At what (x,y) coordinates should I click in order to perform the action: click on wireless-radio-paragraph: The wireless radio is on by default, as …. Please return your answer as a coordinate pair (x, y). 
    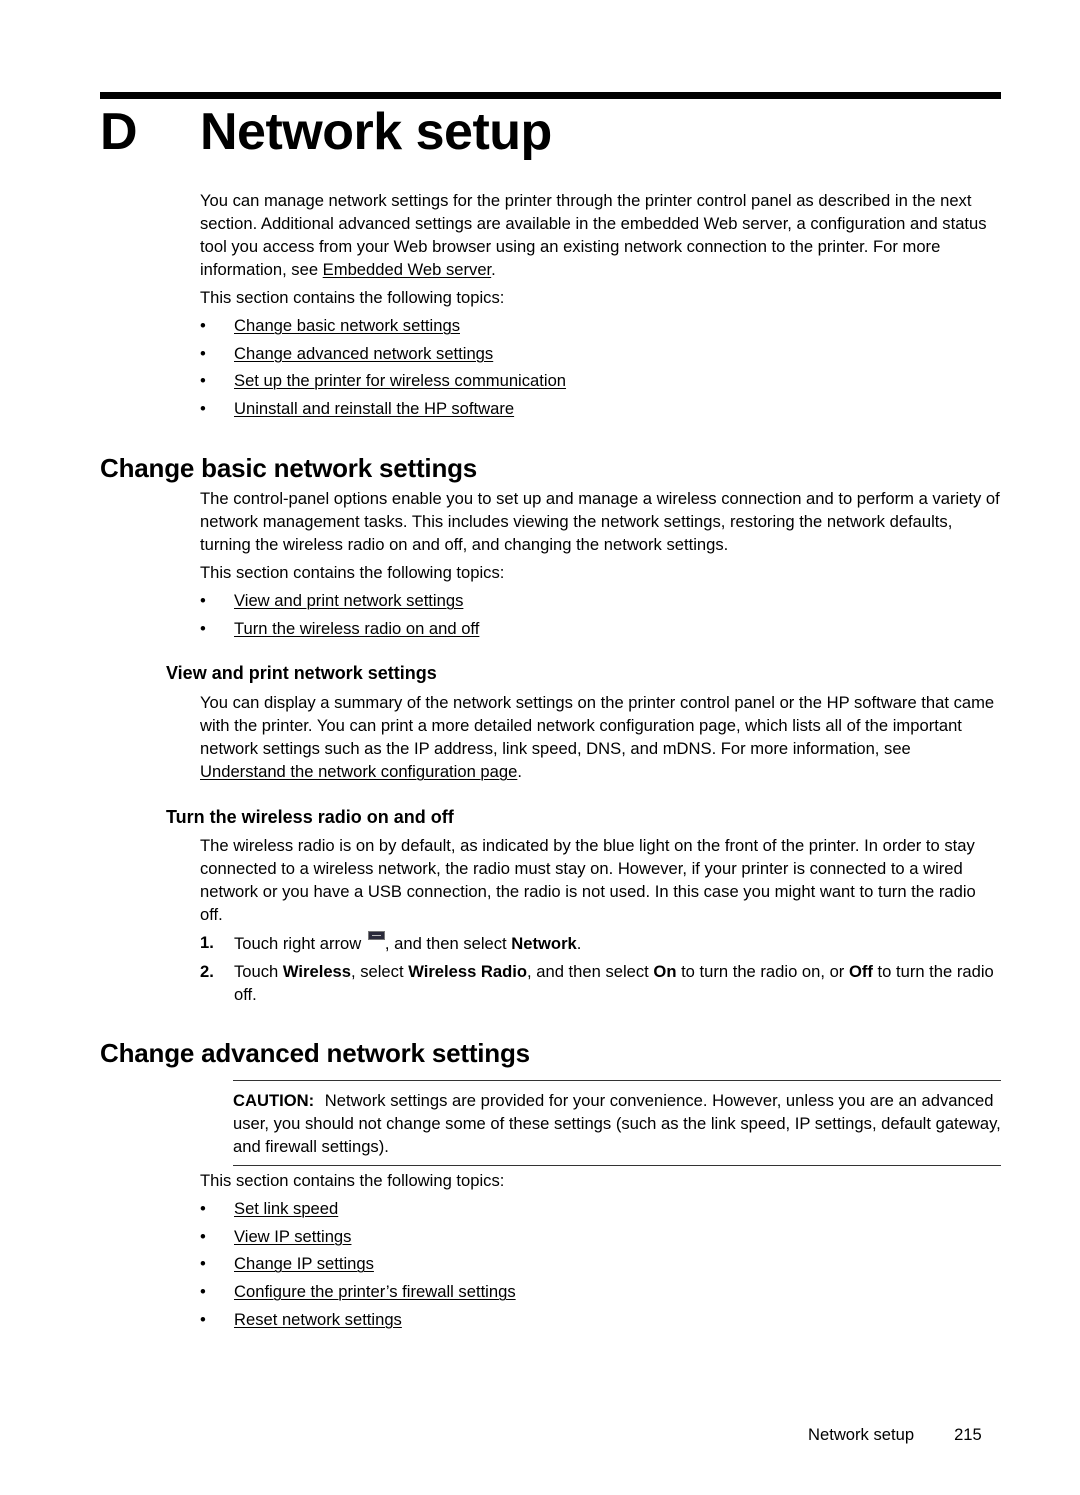
    Looking at the image, I should click on (588, 880).